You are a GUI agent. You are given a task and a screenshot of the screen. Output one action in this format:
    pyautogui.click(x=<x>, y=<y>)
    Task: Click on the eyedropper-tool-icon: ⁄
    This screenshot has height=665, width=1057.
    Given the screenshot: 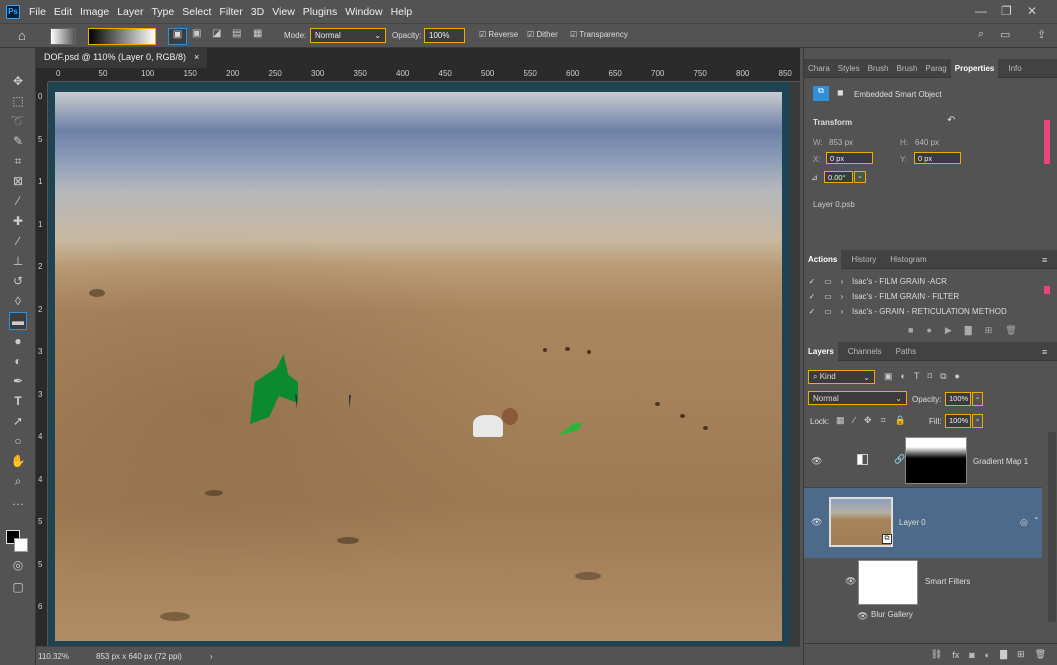 What is the action you would take?
    pyautogui.click(x=18, y=201)
    